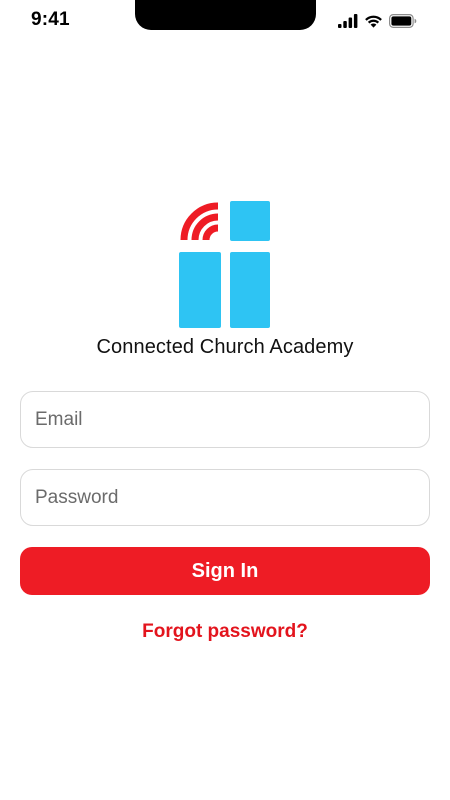  I want to click on status-icons, so click(377, 21).